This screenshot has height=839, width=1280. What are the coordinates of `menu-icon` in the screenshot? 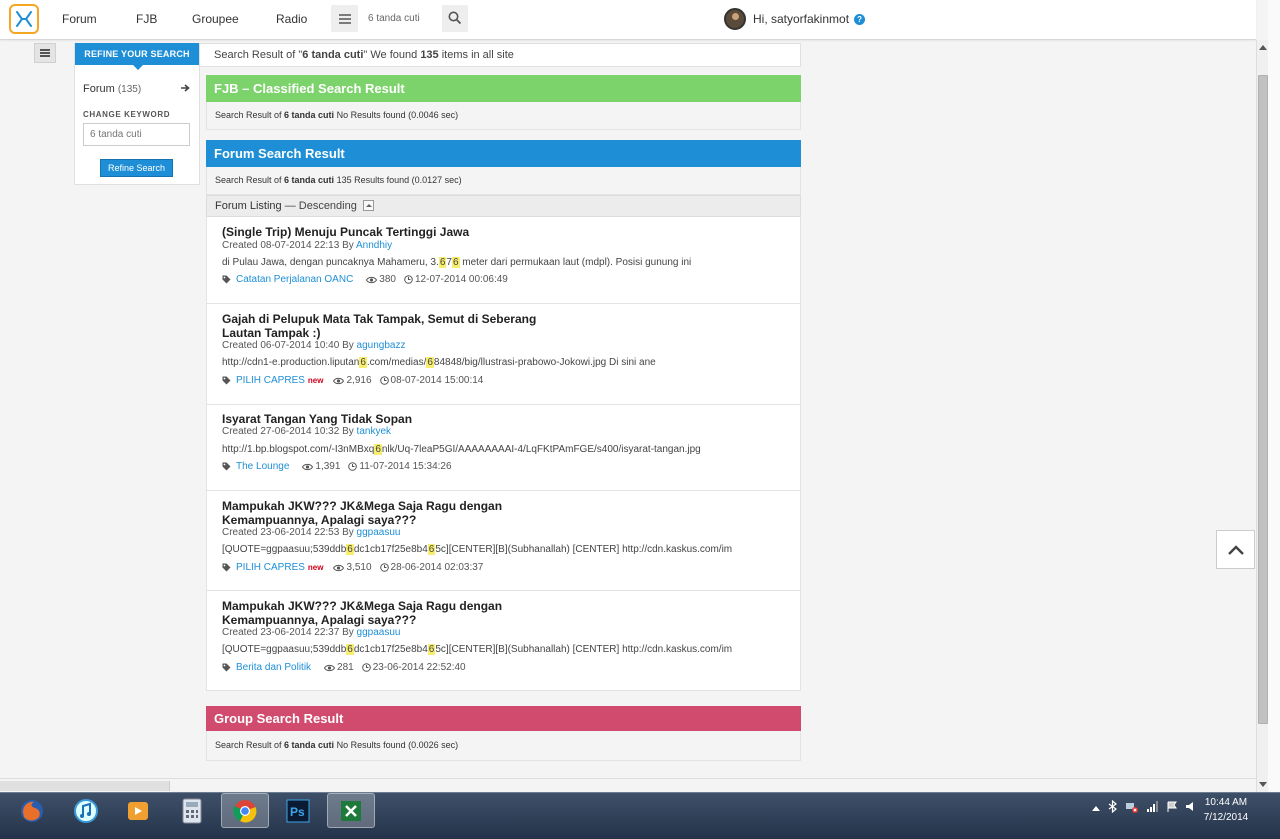 It's located at (344, 18).